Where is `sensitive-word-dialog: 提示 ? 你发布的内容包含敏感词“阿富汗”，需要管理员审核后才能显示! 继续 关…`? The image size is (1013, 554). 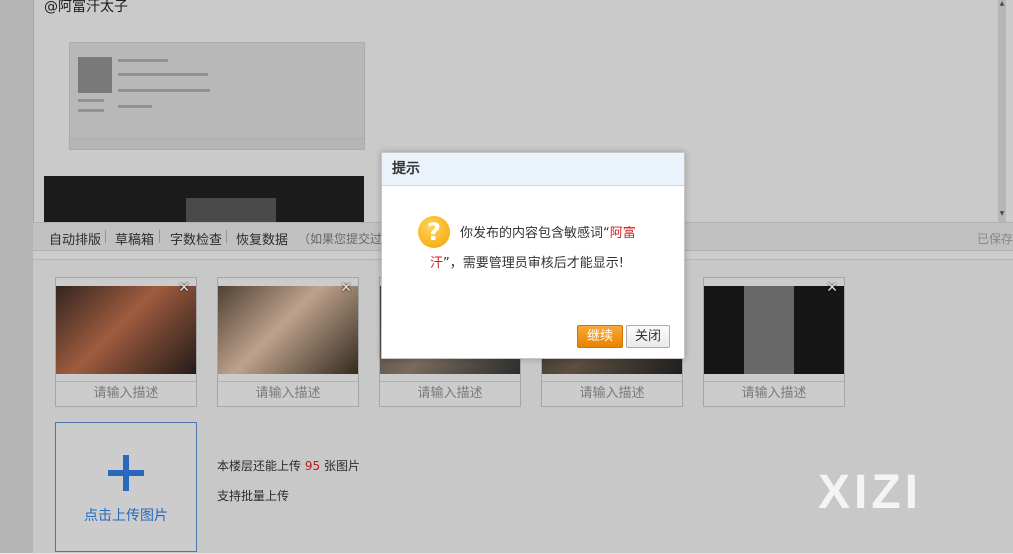
sensitive-word-dialog: 提示 ? 你发布的内容包含敏感词“阿富汗”，需要管理员审核后才能显示! 继续 关… is located at coordinates (533, 255).